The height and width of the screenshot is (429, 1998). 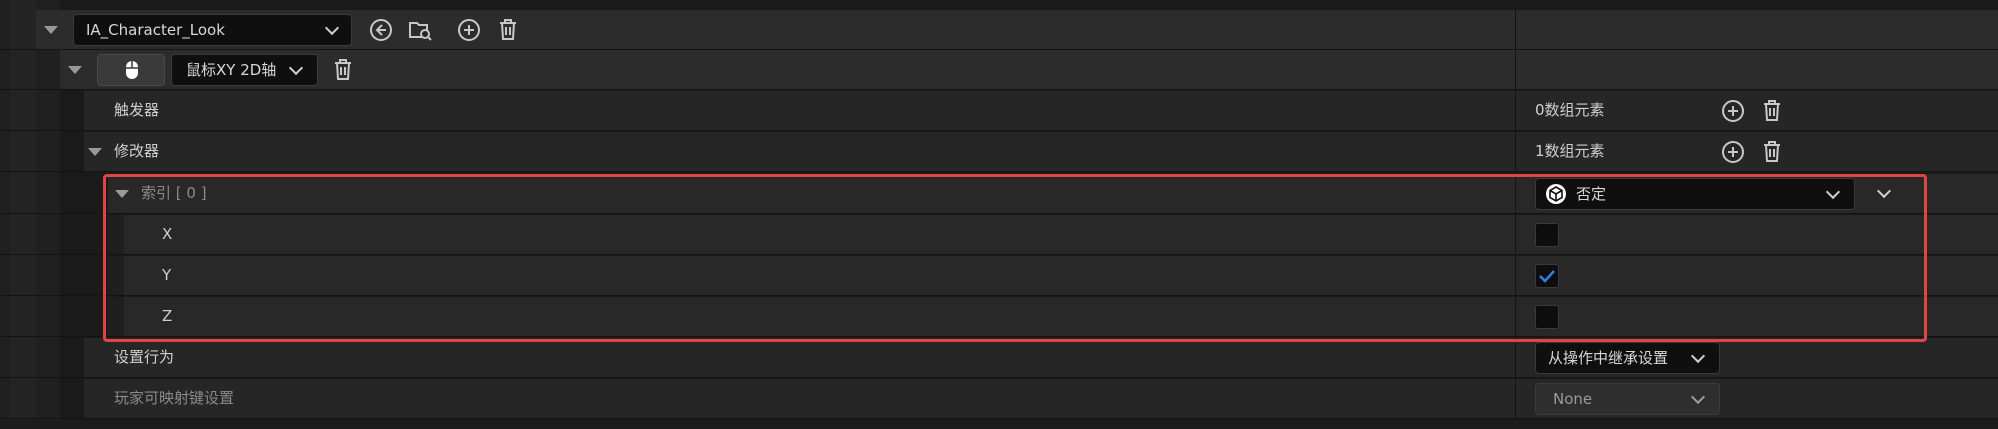 I want to click on action-select: IA_Character_Look, so click(x=212, y=30).